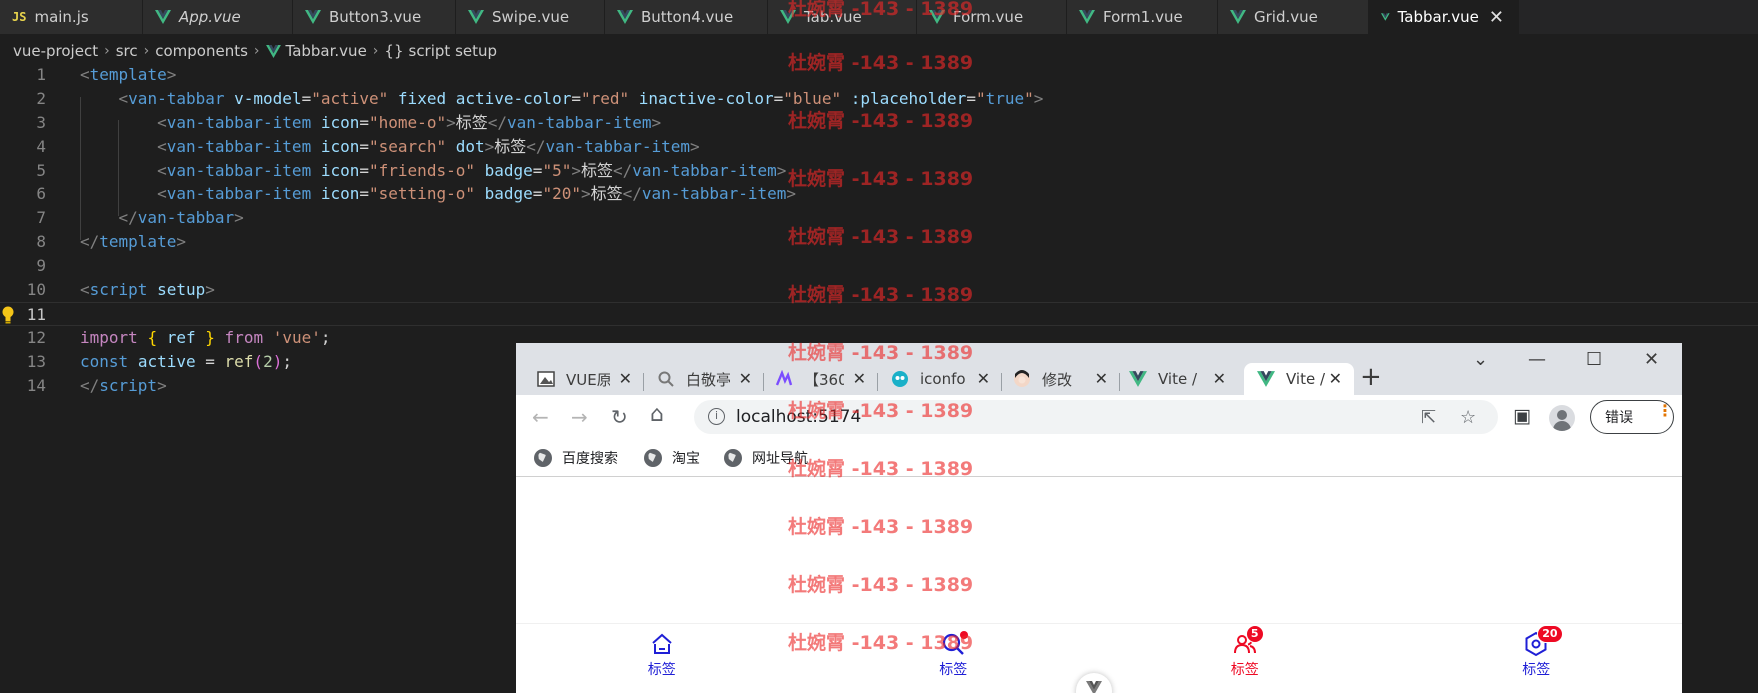 The width and height of the screenshot is (1758, 693). What do you see at coordinates (1245, 658) in the screenshot?
I see `tabbar-item: 5 标签` at bounding box center [1245, 658].